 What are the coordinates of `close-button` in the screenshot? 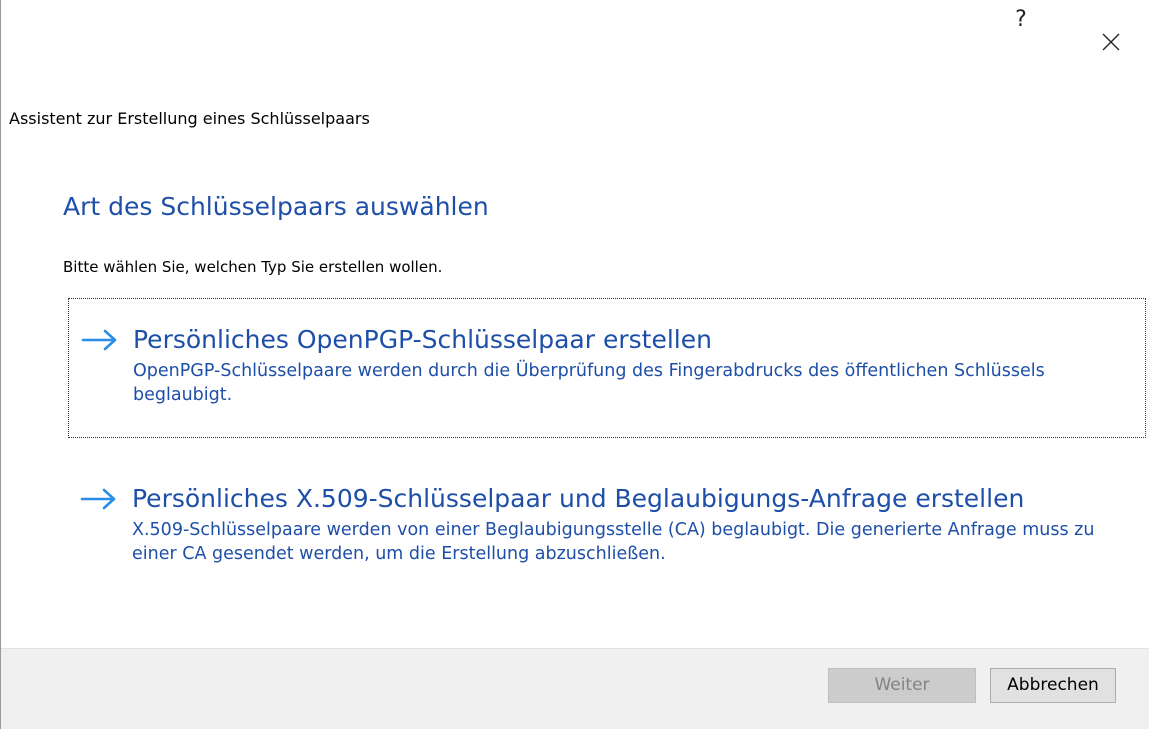 It's located at (1111, 42).